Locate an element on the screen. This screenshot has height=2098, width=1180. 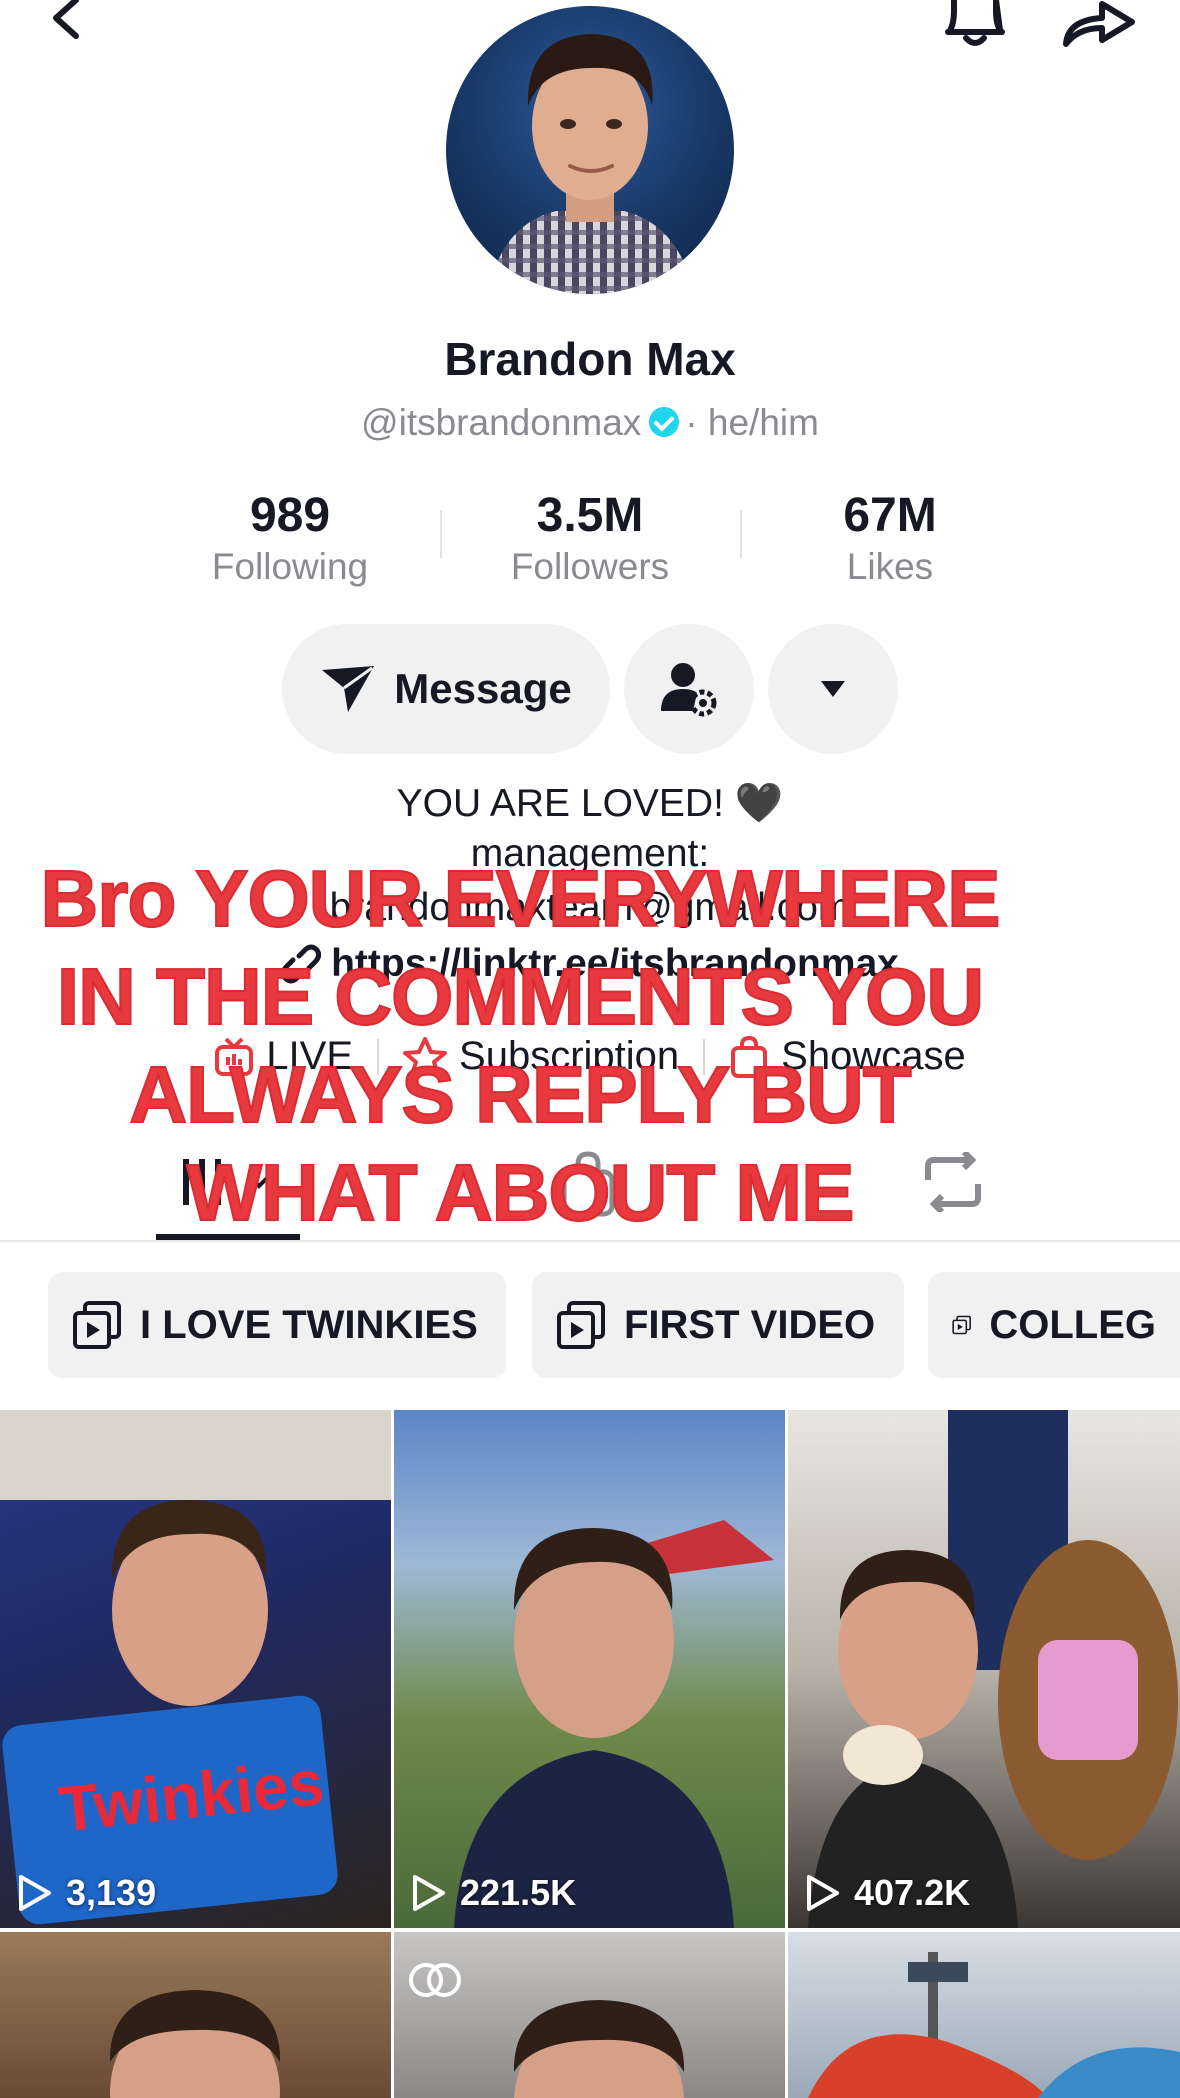
notification-button is located at coordinates (975, 24).